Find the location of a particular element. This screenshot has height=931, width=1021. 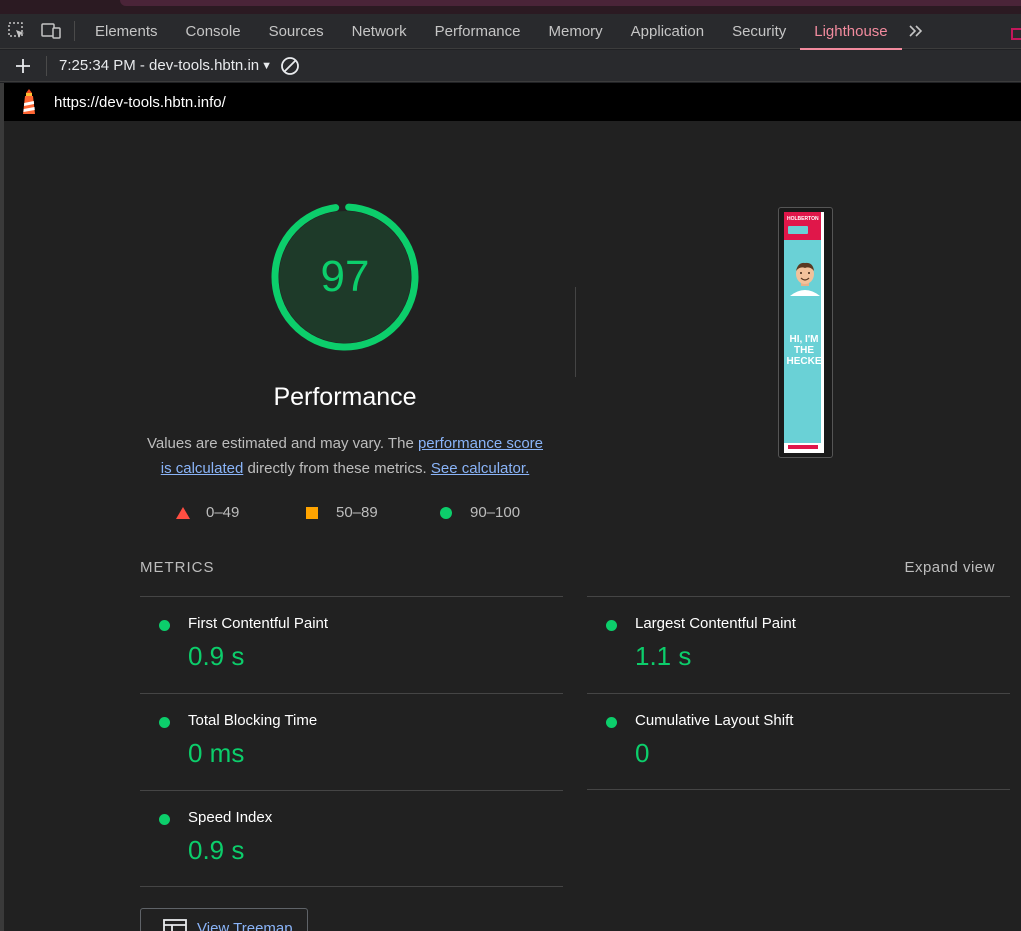

legend-pass: 90–100 is located at coordinates (480, 512).